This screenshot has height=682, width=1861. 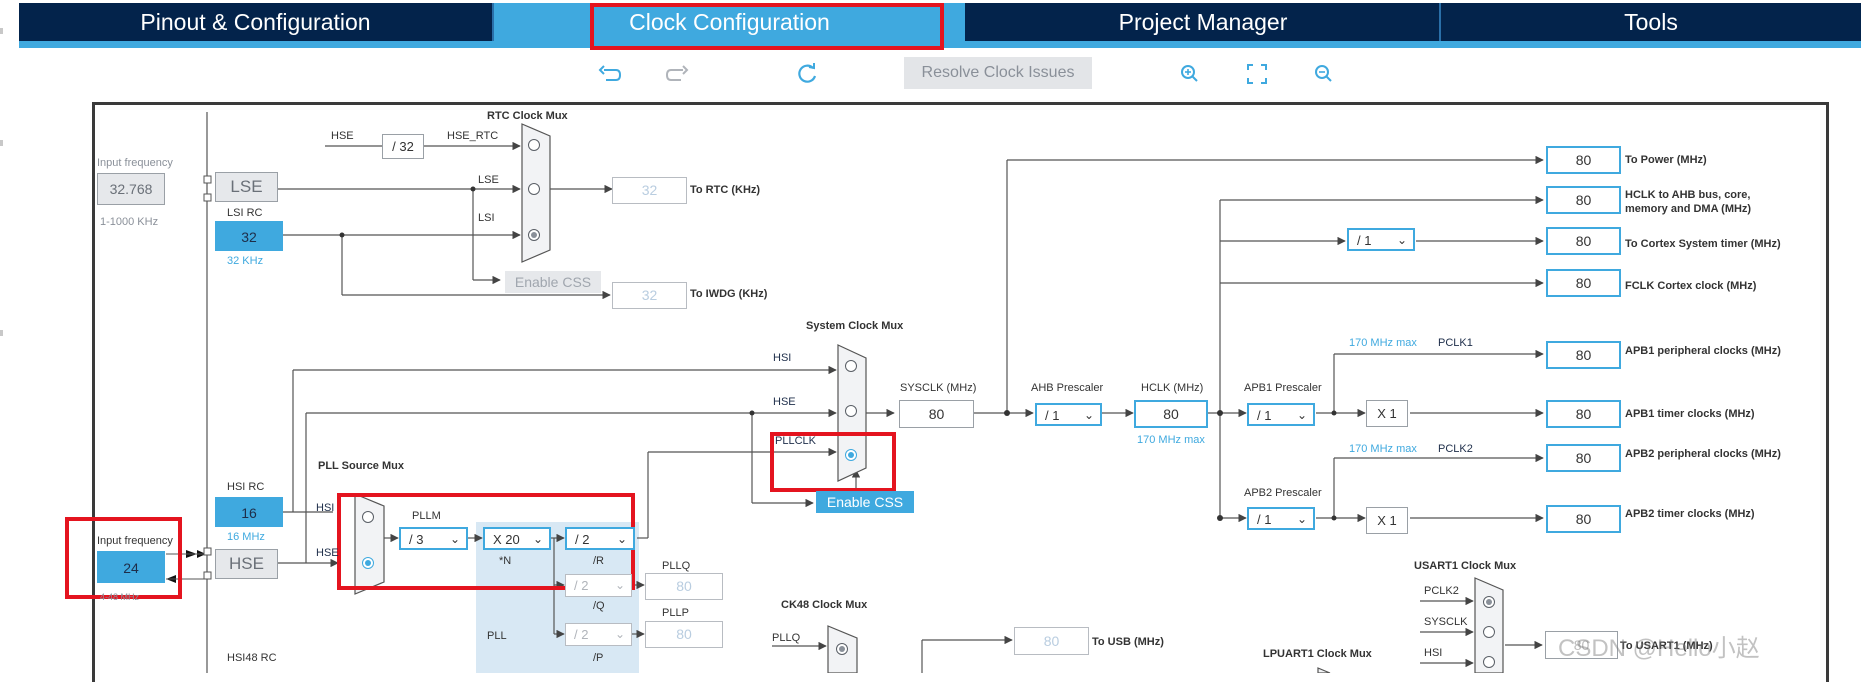 I want to click on pllm-label: PLLM, so click(x=426, y=516).